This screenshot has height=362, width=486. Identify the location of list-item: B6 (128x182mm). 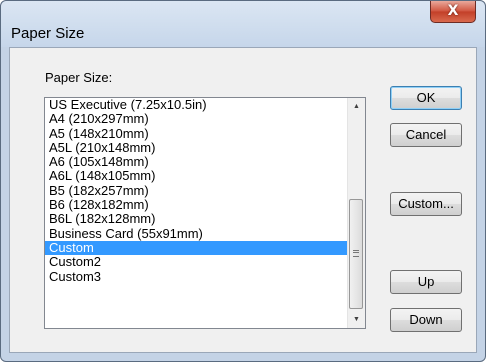
(196, 204).